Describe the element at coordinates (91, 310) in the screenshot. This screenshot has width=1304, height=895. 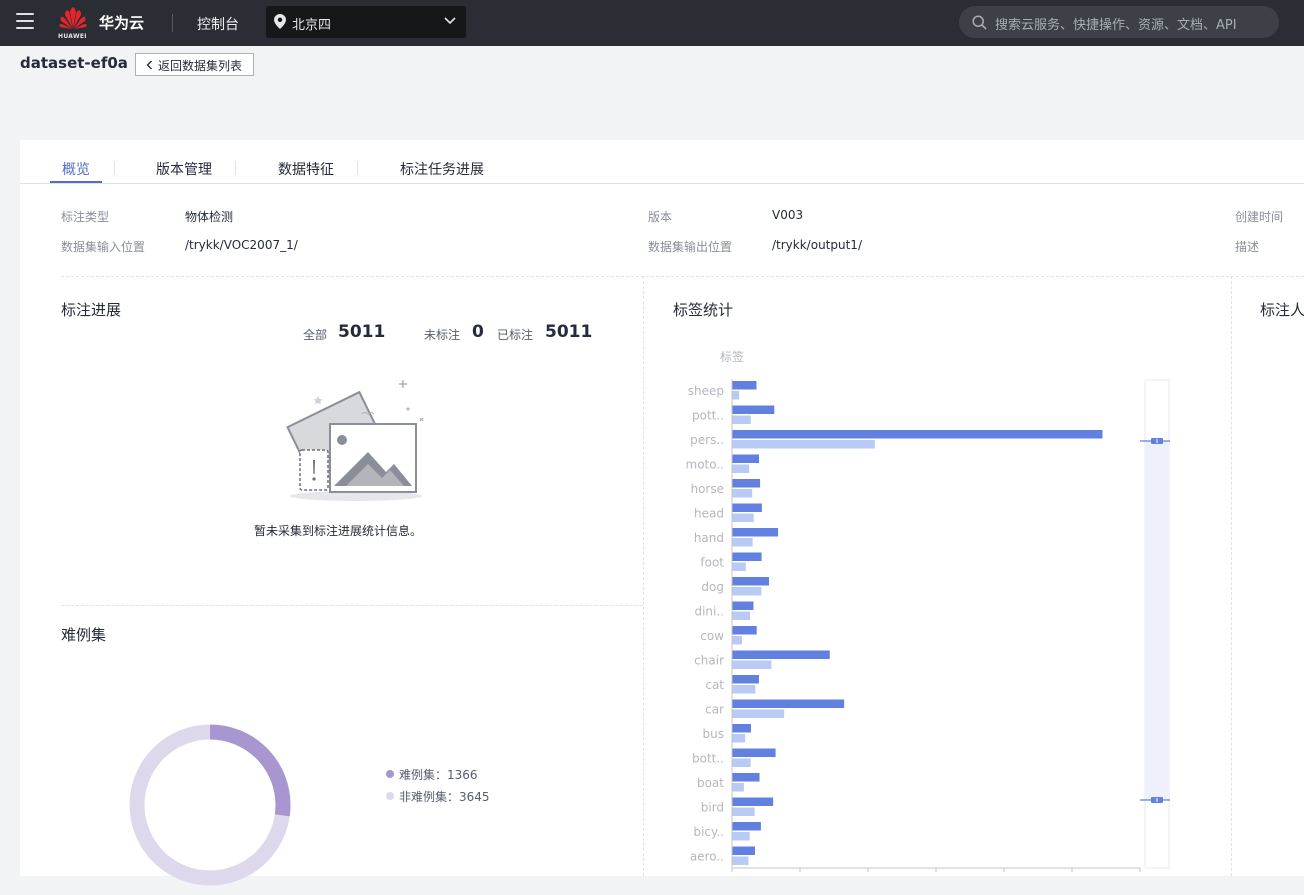
I see `progress-section-title: 标注进展` at that location.